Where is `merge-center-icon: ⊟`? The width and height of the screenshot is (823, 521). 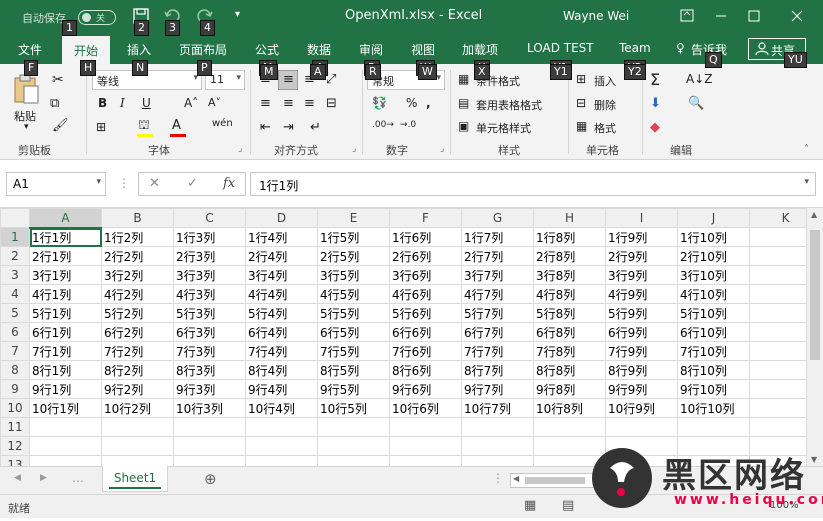
merge-center-icon: ⊟ is located at coordinates (331, 103).